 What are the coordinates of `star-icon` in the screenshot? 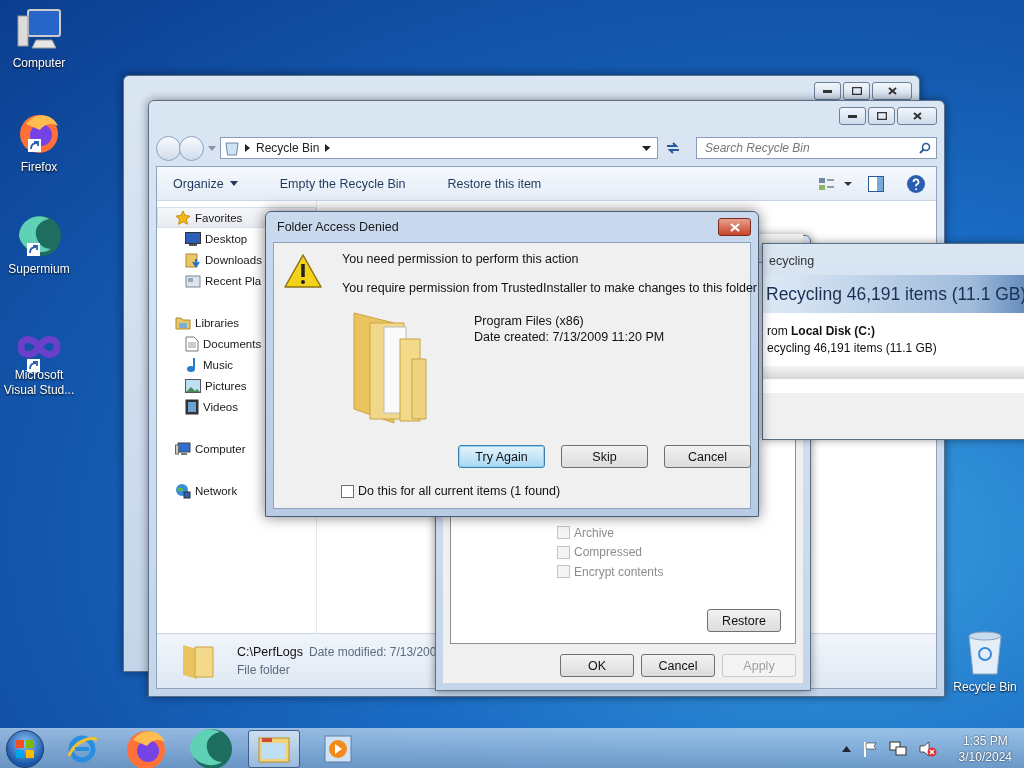 It's located at (183, 217).